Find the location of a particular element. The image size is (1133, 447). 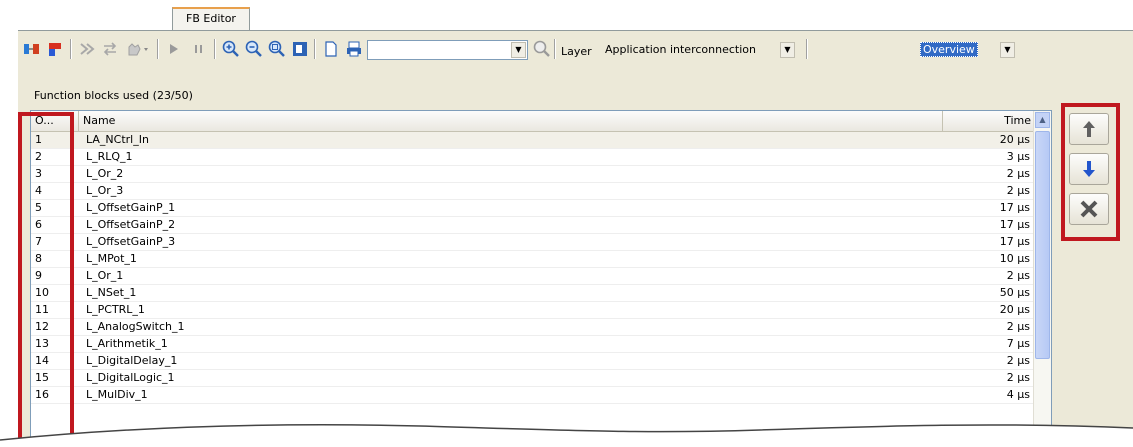

play-icon is located at coordinates (174, 49).